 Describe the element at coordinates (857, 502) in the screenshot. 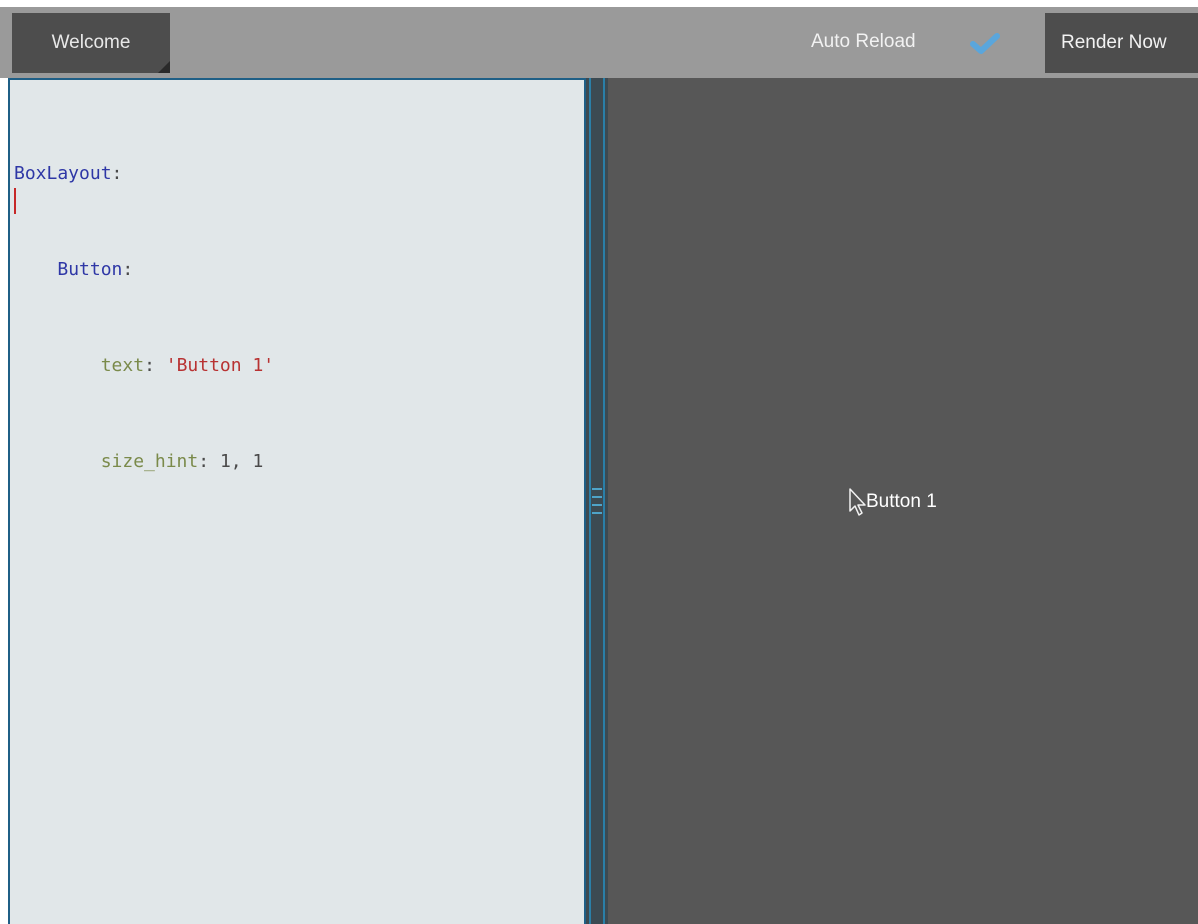

I see `mouse-pointer-icon` at that location.